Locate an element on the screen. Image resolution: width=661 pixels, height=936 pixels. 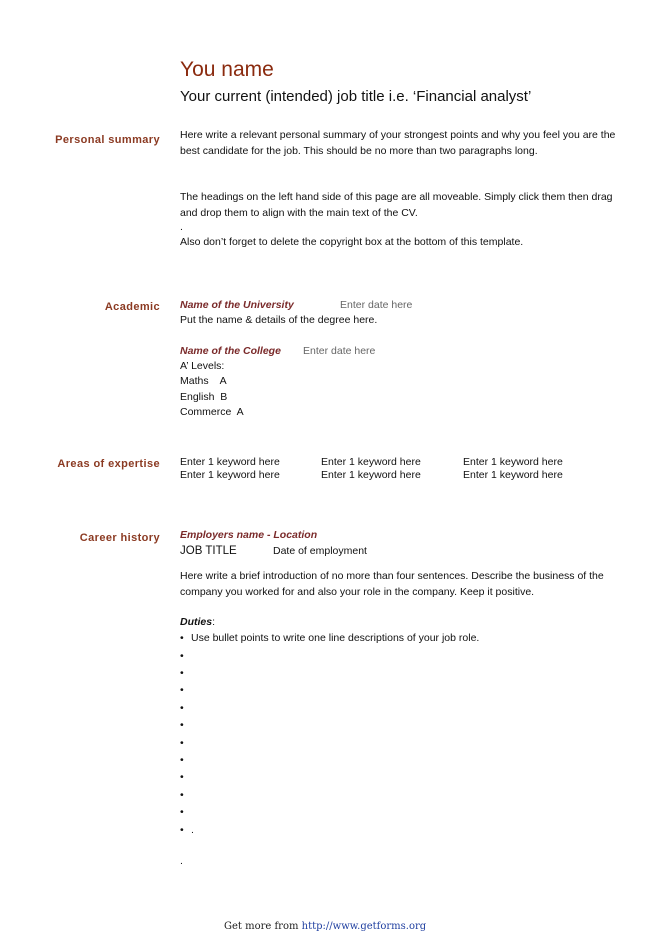
duties-colon: : is located at coordinates (214, 622).